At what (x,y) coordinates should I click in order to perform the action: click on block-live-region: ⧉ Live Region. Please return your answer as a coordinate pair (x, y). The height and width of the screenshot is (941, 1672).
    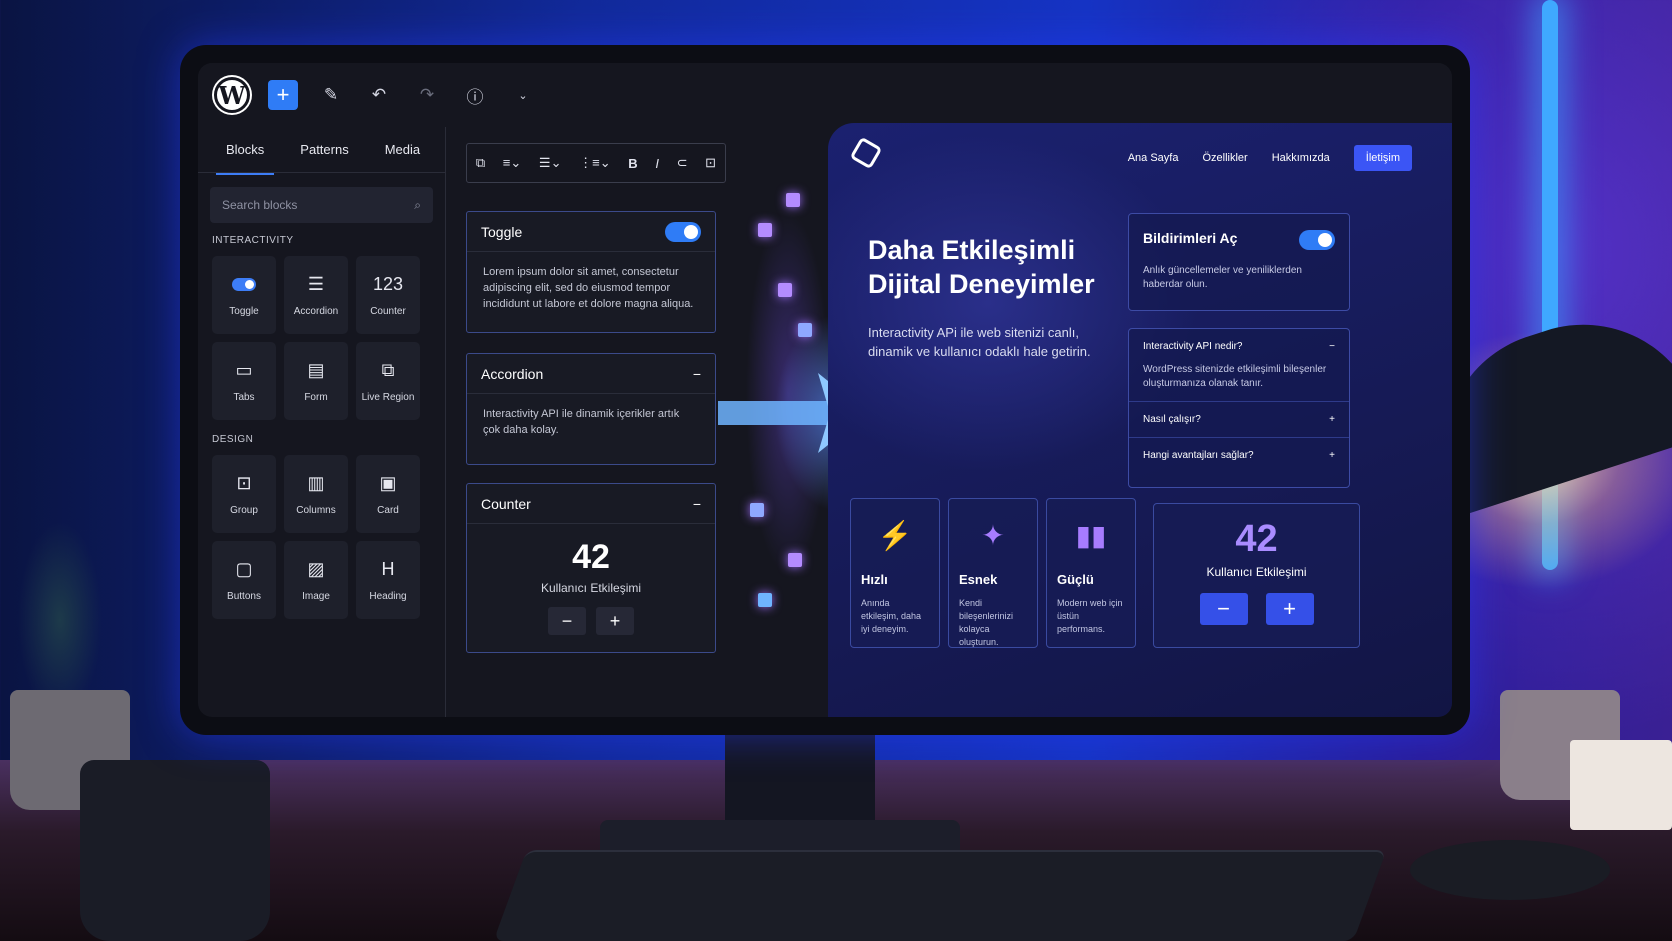
    Looking at the image, I should click on (388, 381).